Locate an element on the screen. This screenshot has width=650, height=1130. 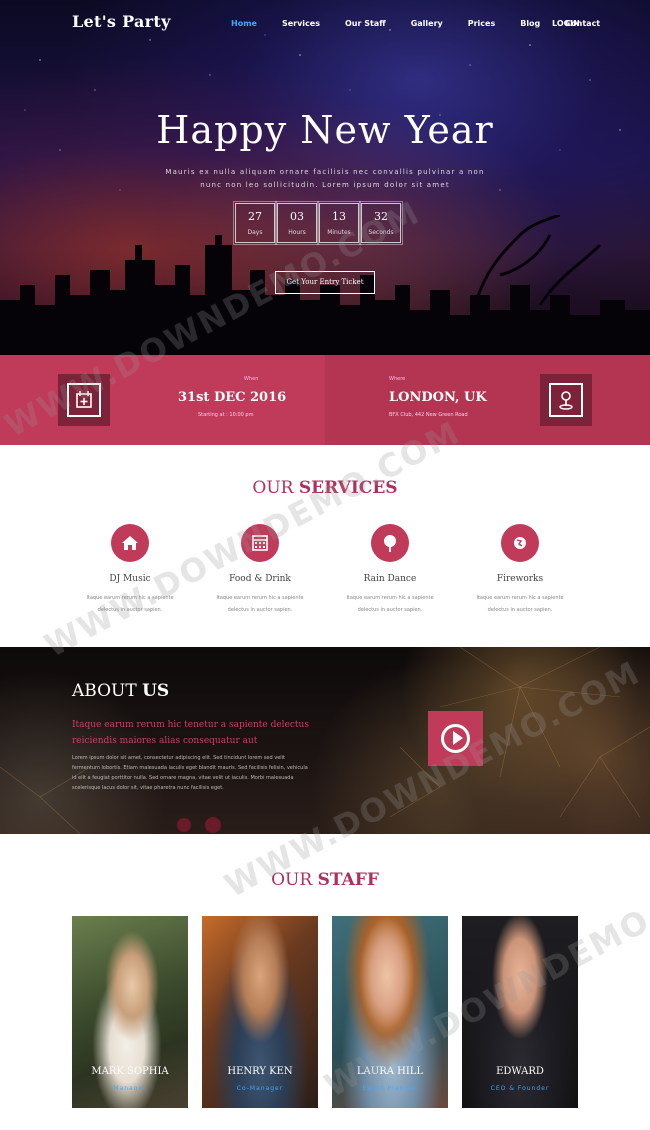
staff-card: MARK SOPHIA Manager is located at coordinates (130, 1012).